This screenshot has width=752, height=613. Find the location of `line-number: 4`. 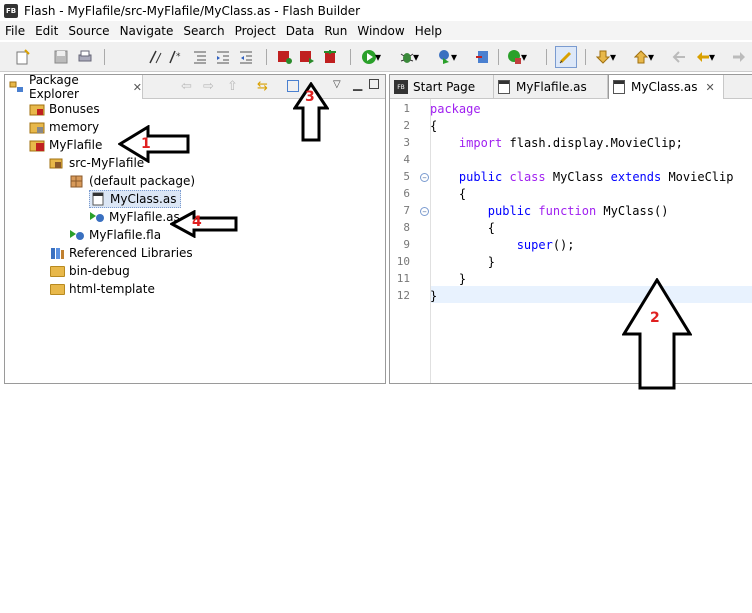

line-number: 4 is located at coordinates (406, 159).